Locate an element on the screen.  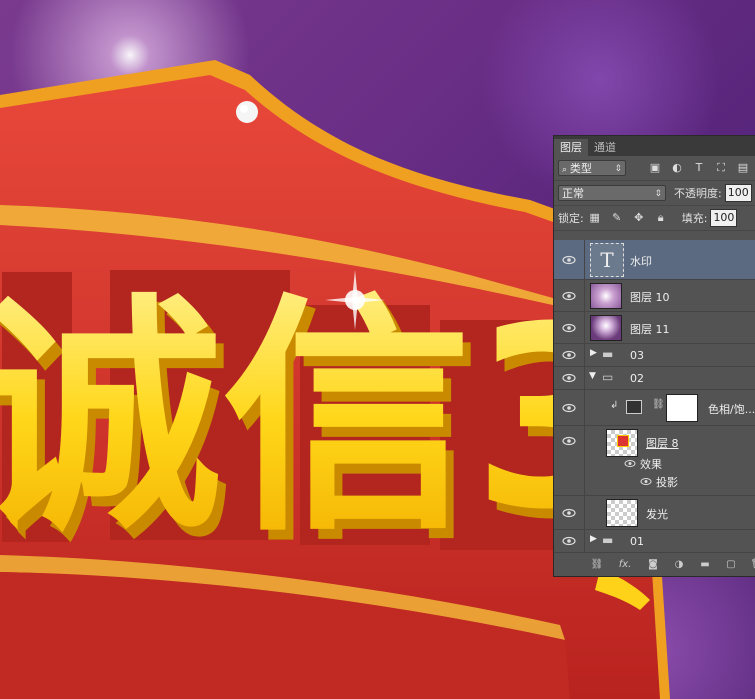
smart-object-filter-icon: ▤ is located at coordinates (743, 168).